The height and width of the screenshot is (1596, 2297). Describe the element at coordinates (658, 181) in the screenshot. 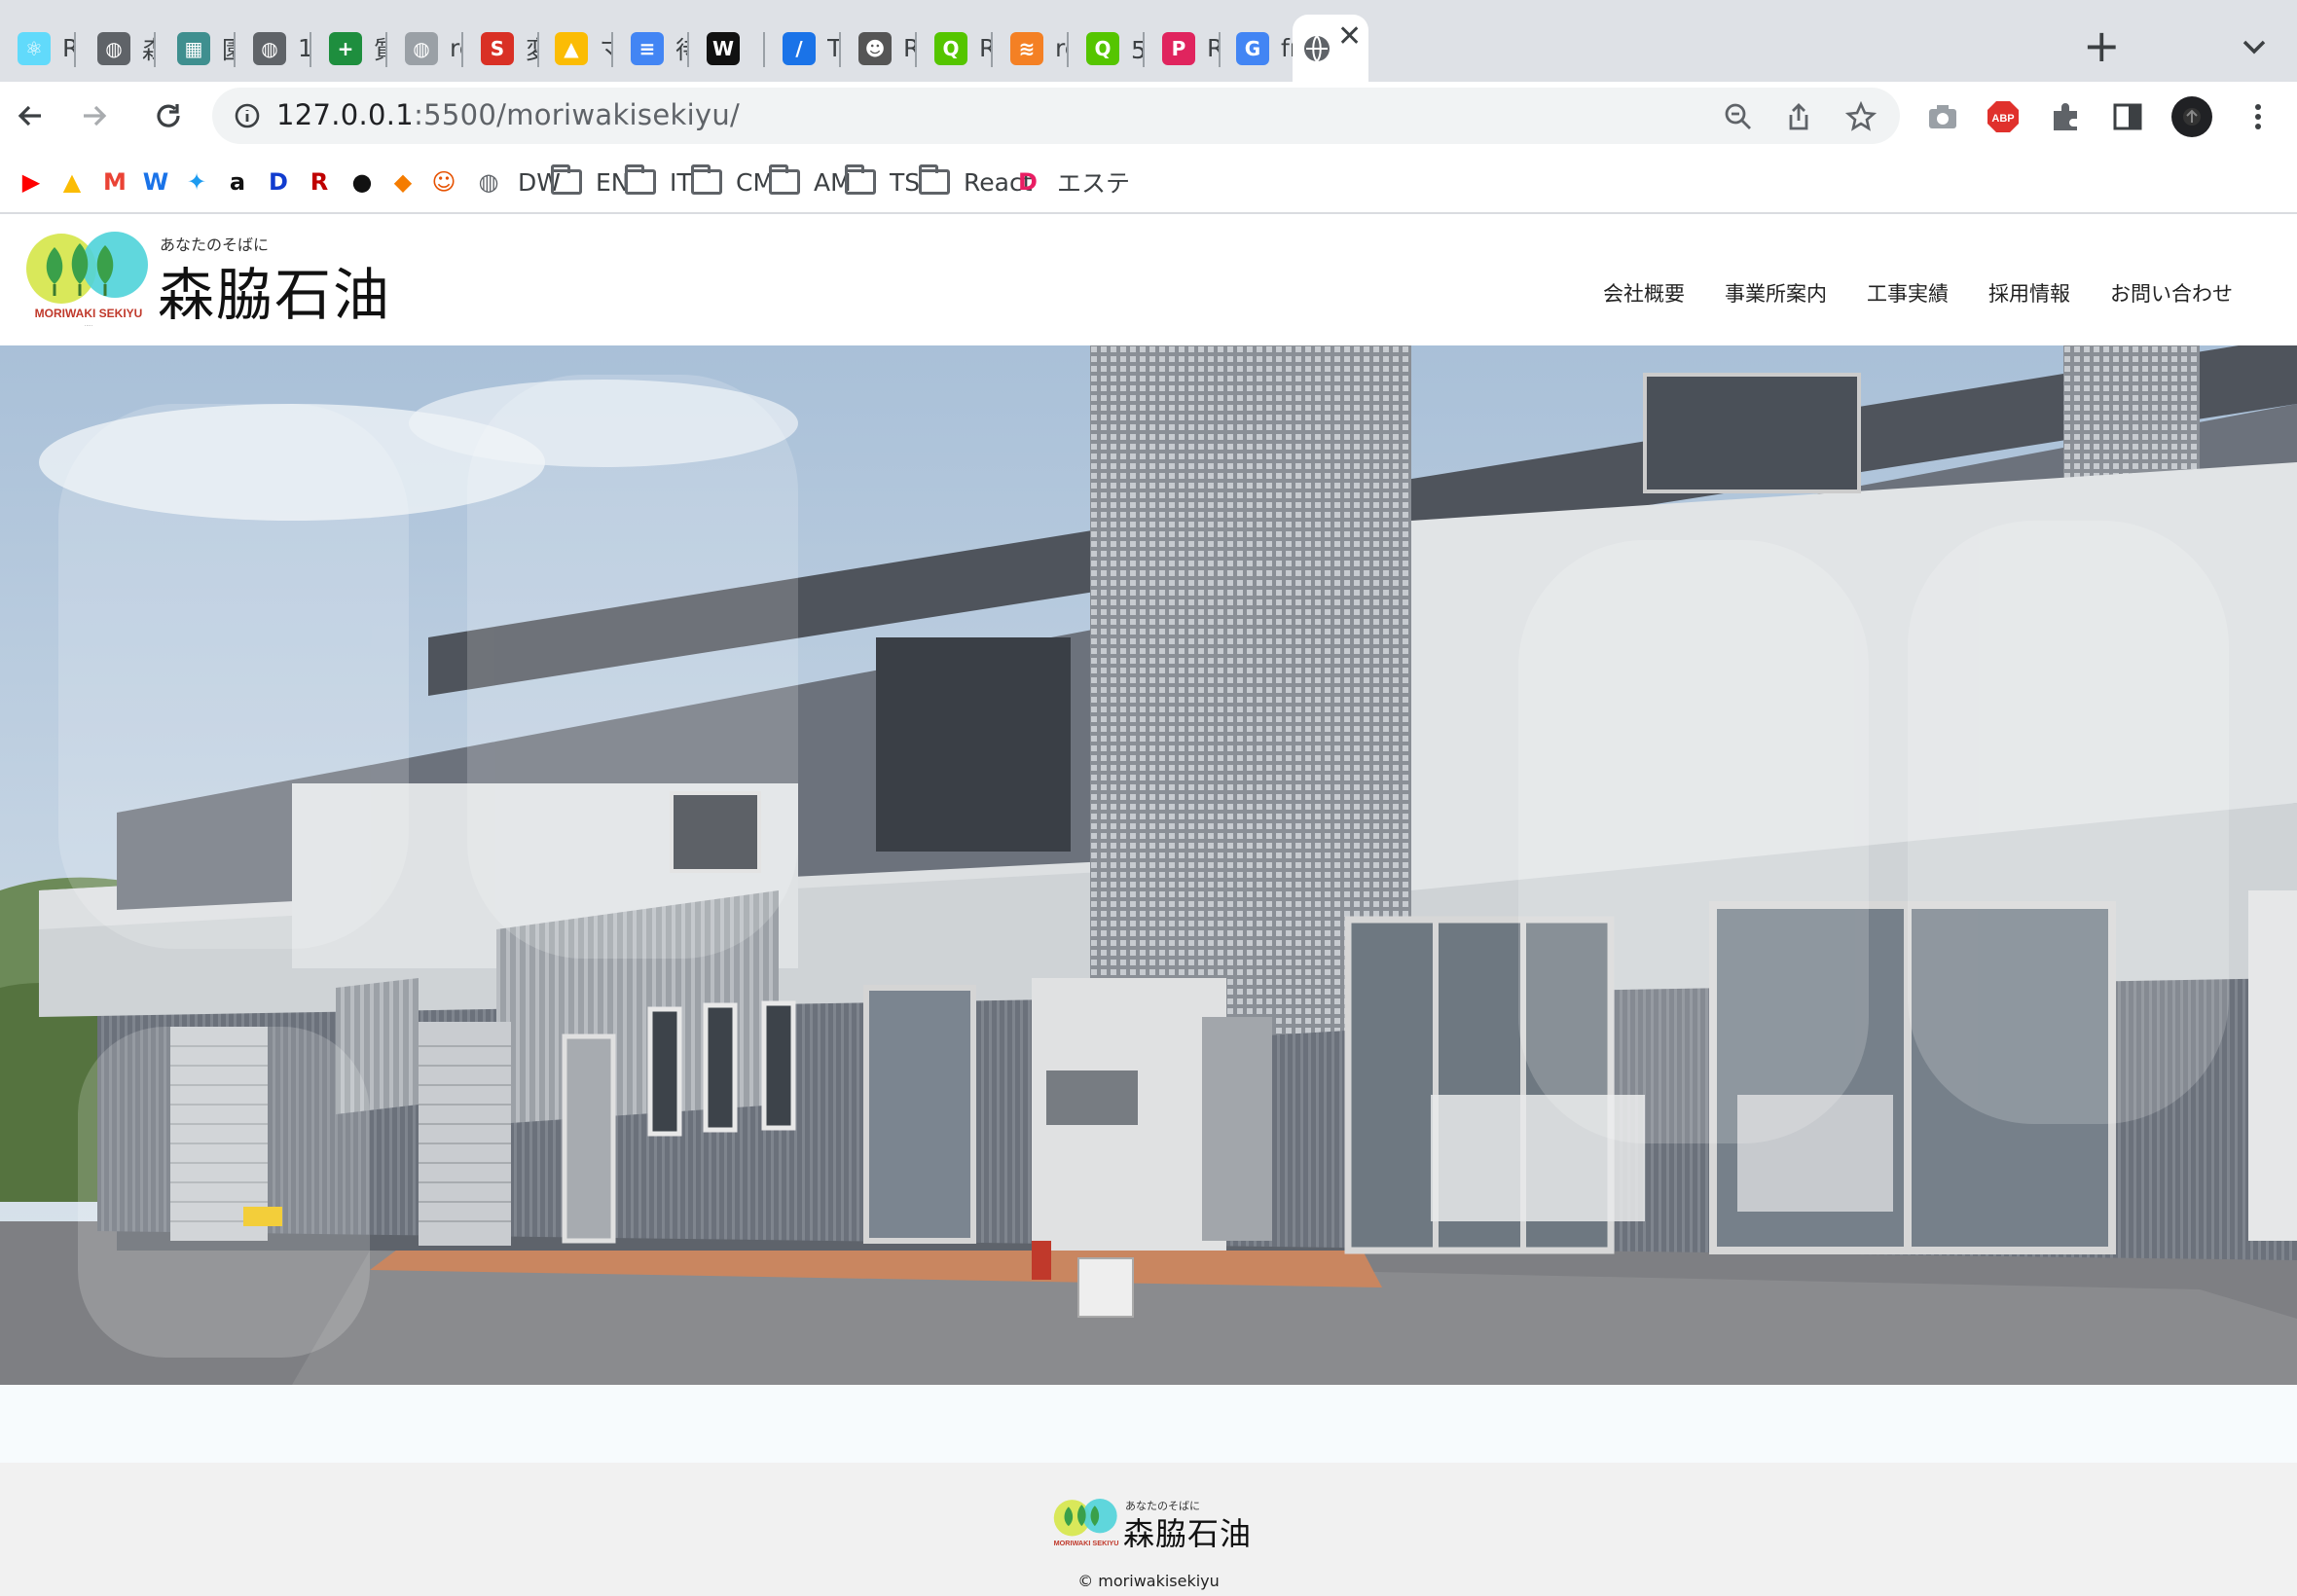

I see `bookmark-it: IT` at that location.